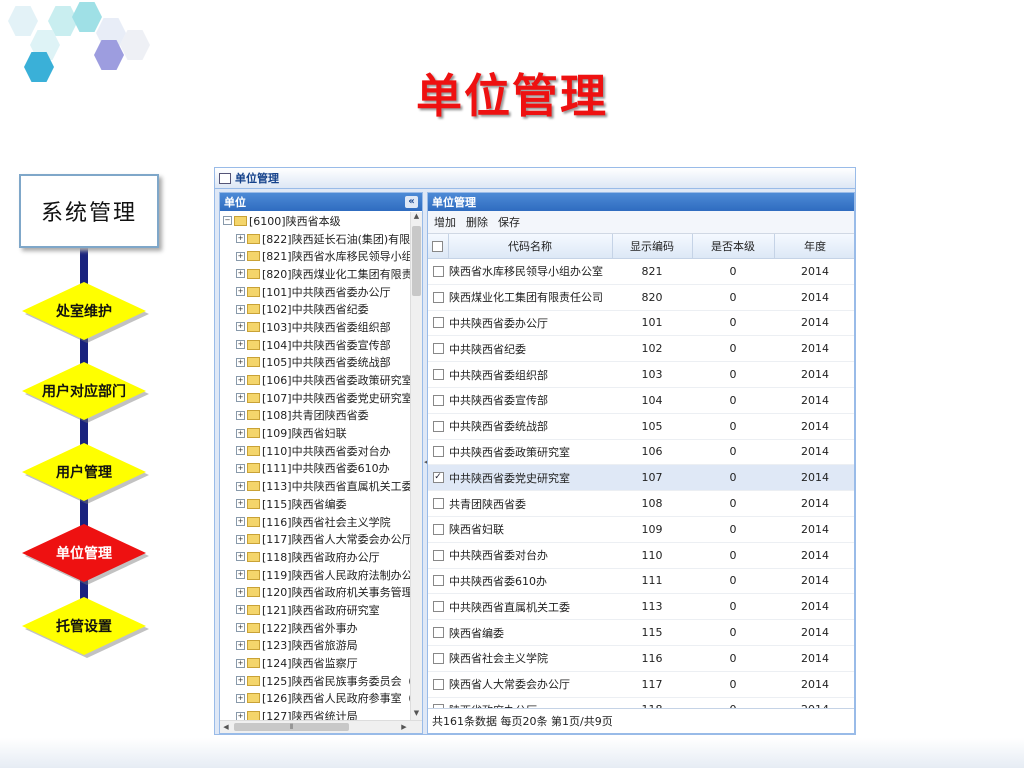  What do you see at coordinates (227, 221) in the screenshot?
I see `minus-icon: −` at bounding box center [227, 221].